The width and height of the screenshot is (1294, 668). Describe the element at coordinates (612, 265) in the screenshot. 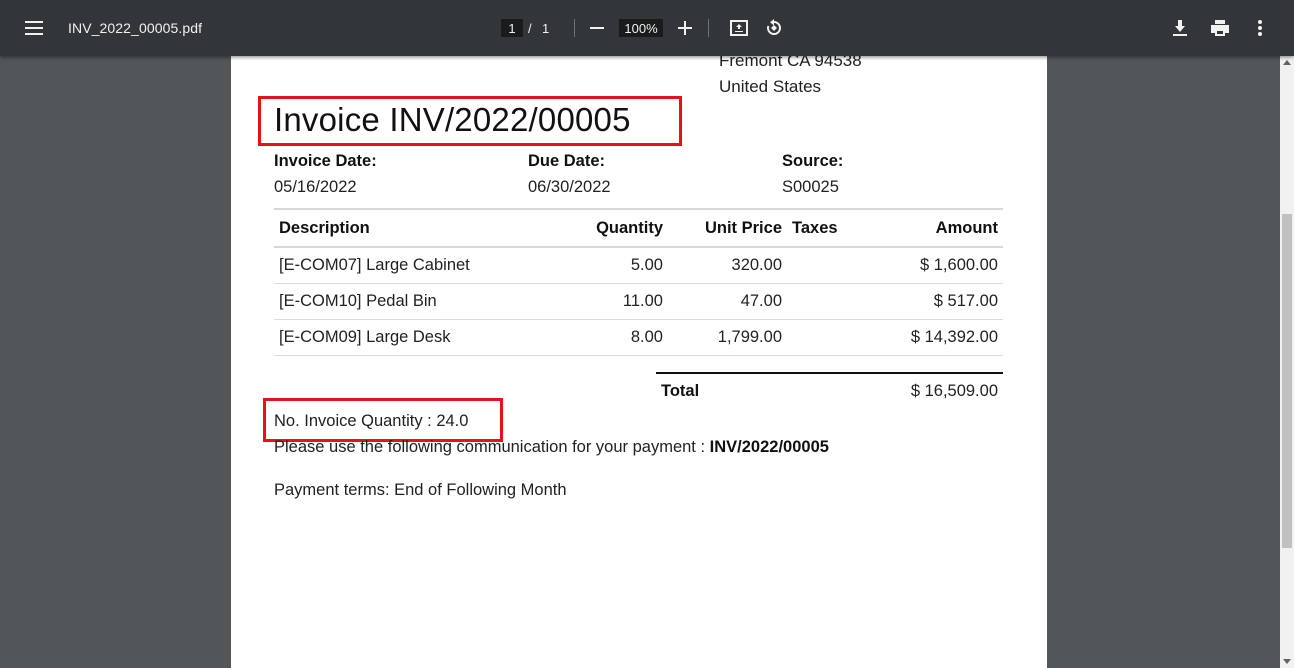

I see `line-quantity: 5.00` at that location.